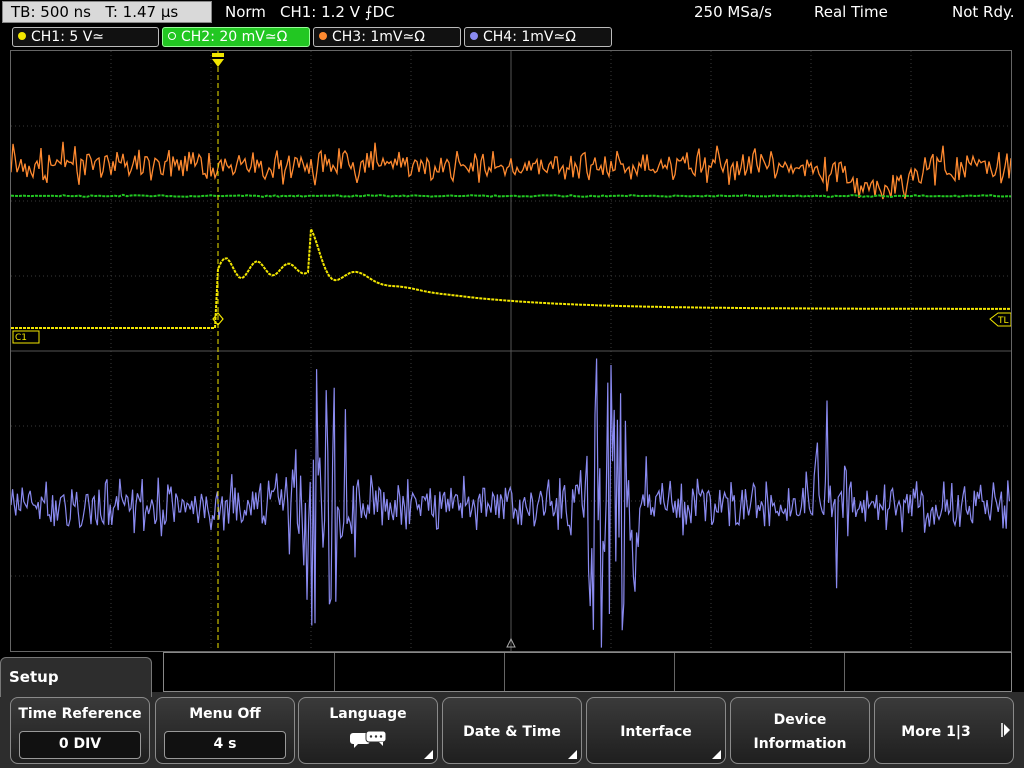 The width and height of the screenshot is (1024, 768). What do you see at coordinates (851, 12) in the screenshot?
I see `acquisition-mode: Real Time` at bounding box center [851, 12].